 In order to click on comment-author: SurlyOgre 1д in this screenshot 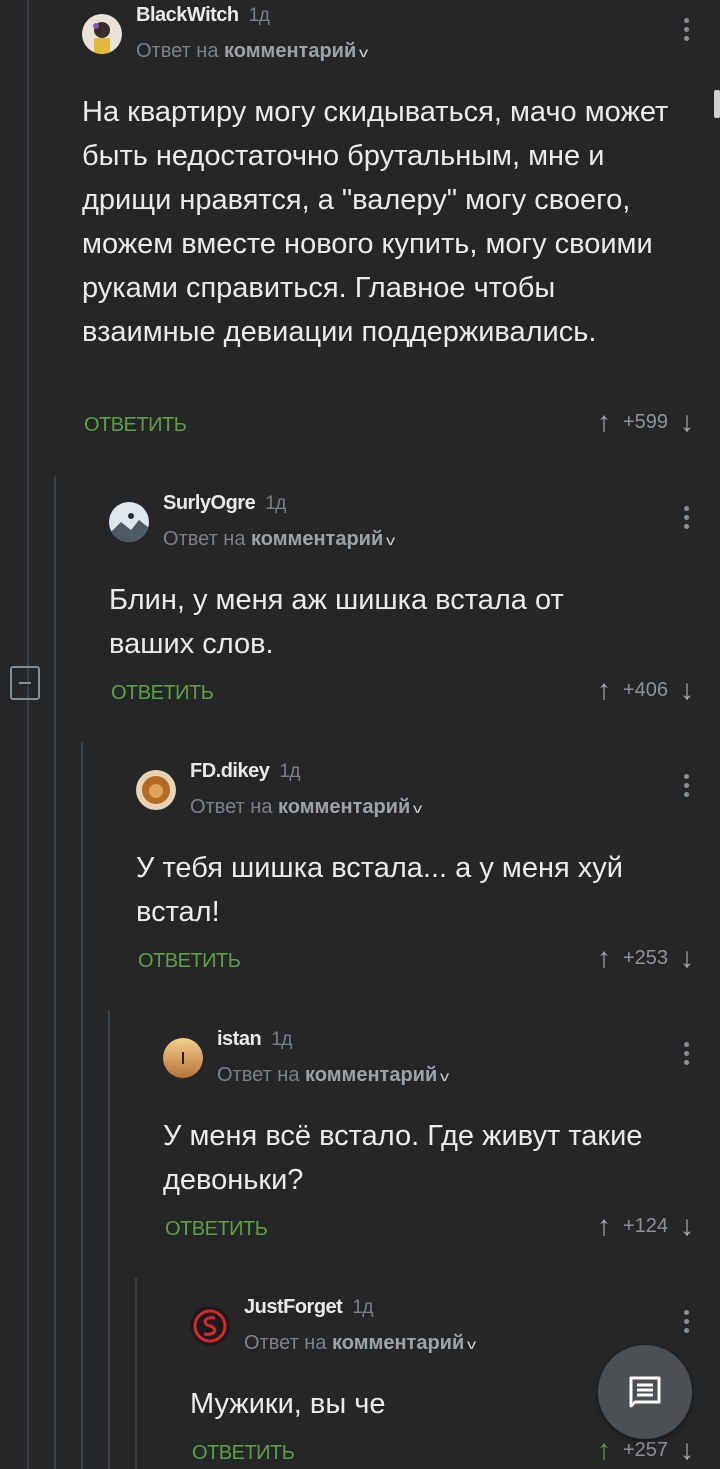, I will do `click(224, 503)`.